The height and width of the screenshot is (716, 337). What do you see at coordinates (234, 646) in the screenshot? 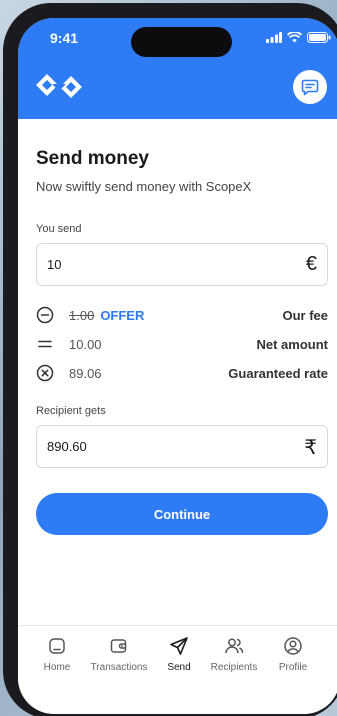
I see `recipients-icon` at bounding box center [234, 646].